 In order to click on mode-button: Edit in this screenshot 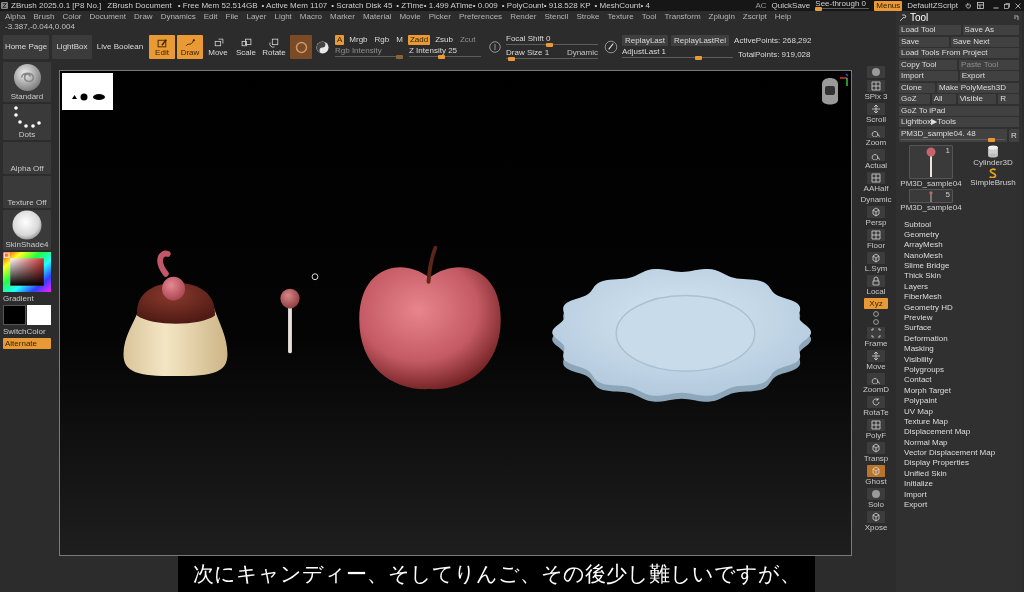, I will do `click(162, 47)`.